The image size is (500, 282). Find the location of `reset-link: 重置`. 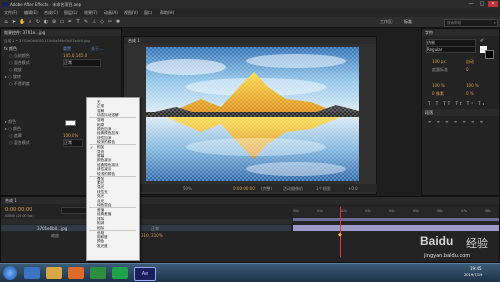

reset-link: 重置 is located at coordinates (67, 49).